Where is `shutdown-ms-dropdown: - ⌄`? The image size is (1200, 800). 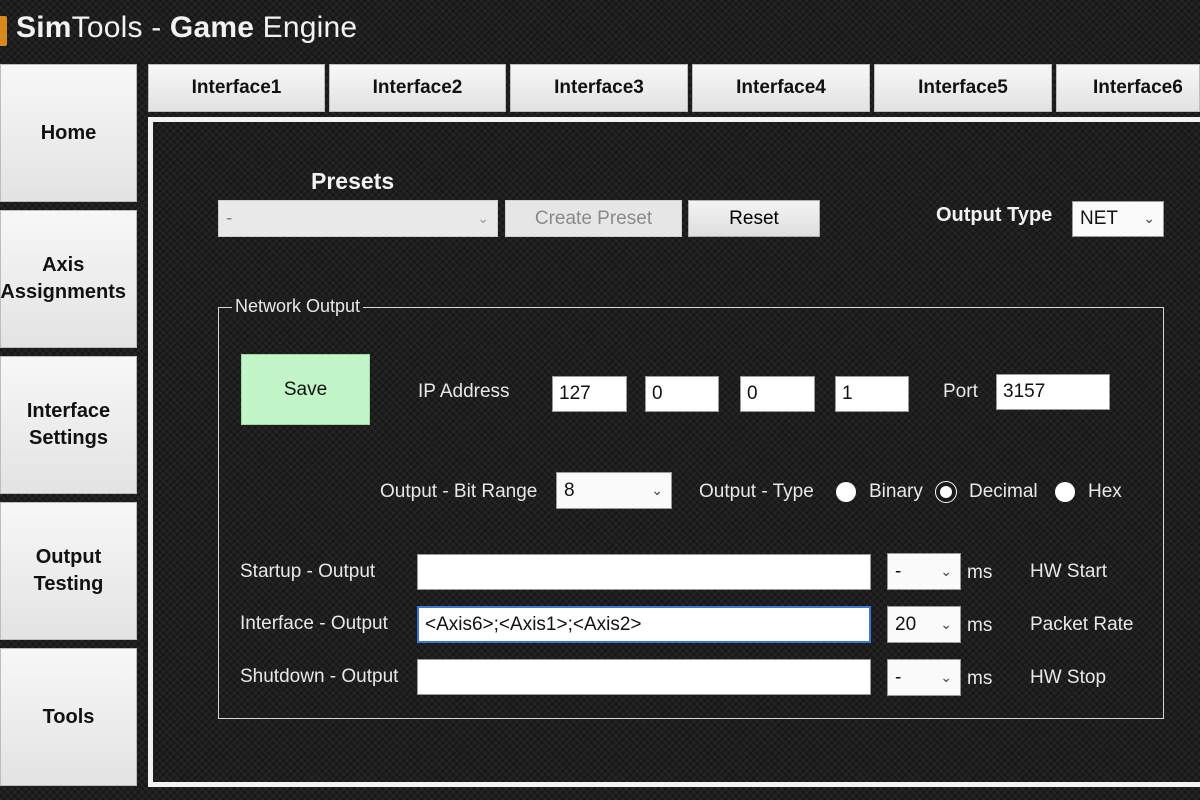 shutdown-ms-dropdown: - ⌄ is located at coordinates (924, 677).